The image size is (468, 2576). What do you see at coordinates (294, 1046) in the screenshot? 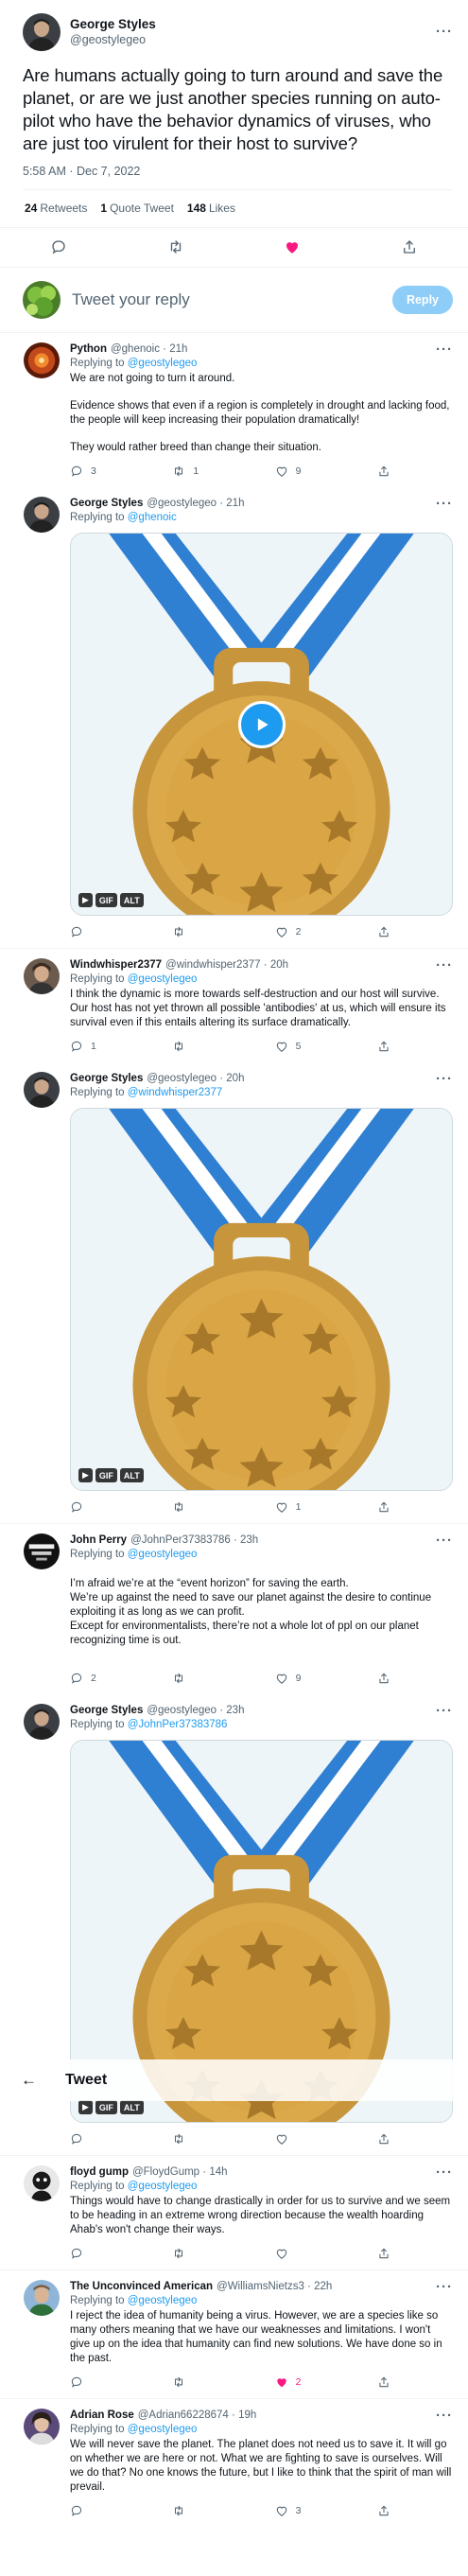
I see `like-button: 5` at bounding box center [294, 1046].